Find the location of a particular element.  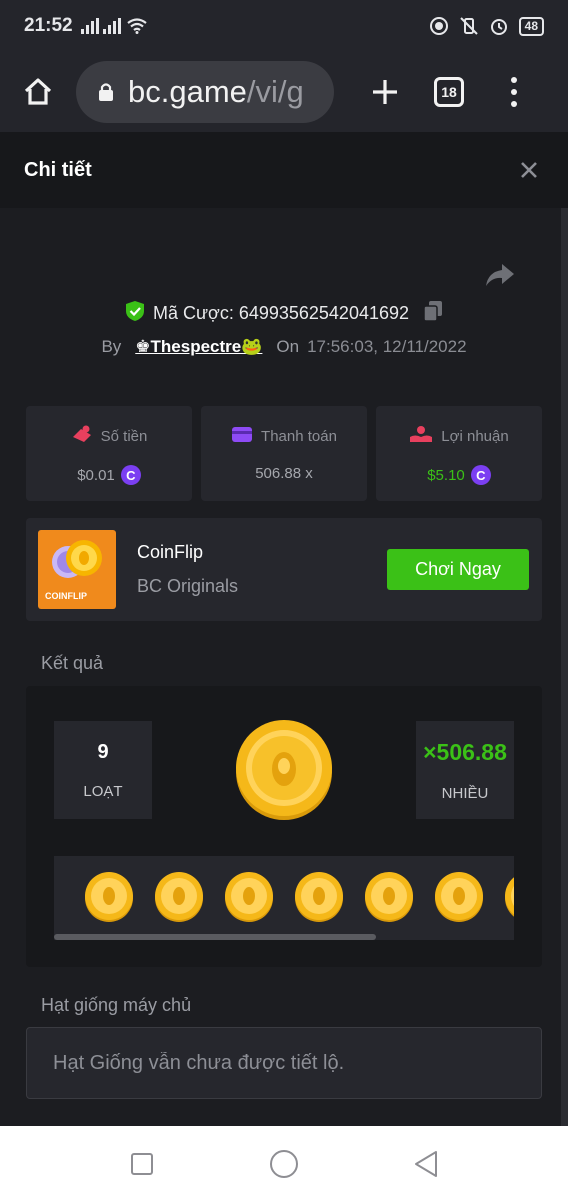

seed-section-label: Hạt giống máy chủ is located at coordinates (116, 1005).